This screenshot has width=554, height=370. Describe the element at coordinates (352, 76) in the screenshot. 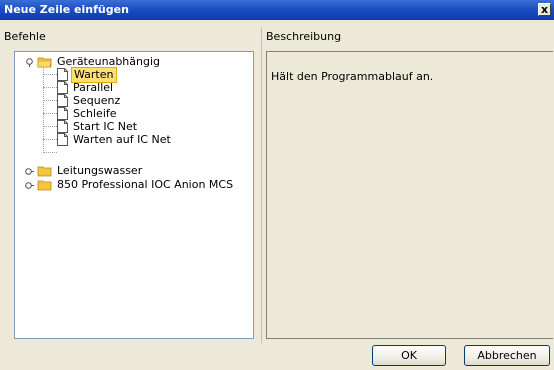

I see `description-text: Hält den Programmablauf an.` at that location.